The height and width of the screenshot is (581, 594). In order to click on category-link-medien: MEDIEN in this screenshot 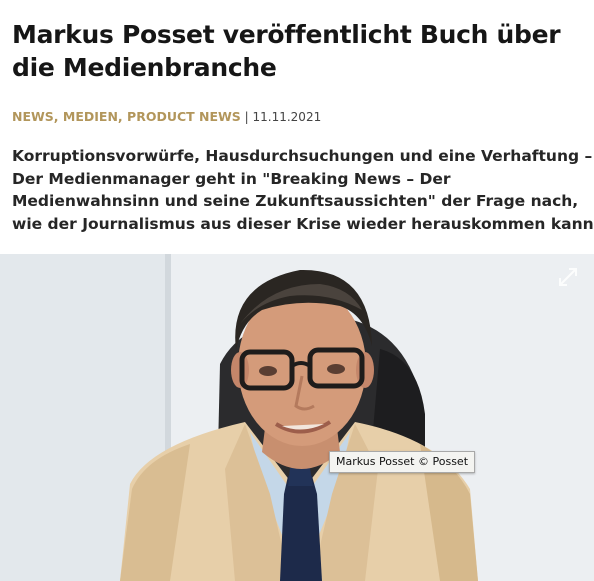, I will do `click(90, 116)`.